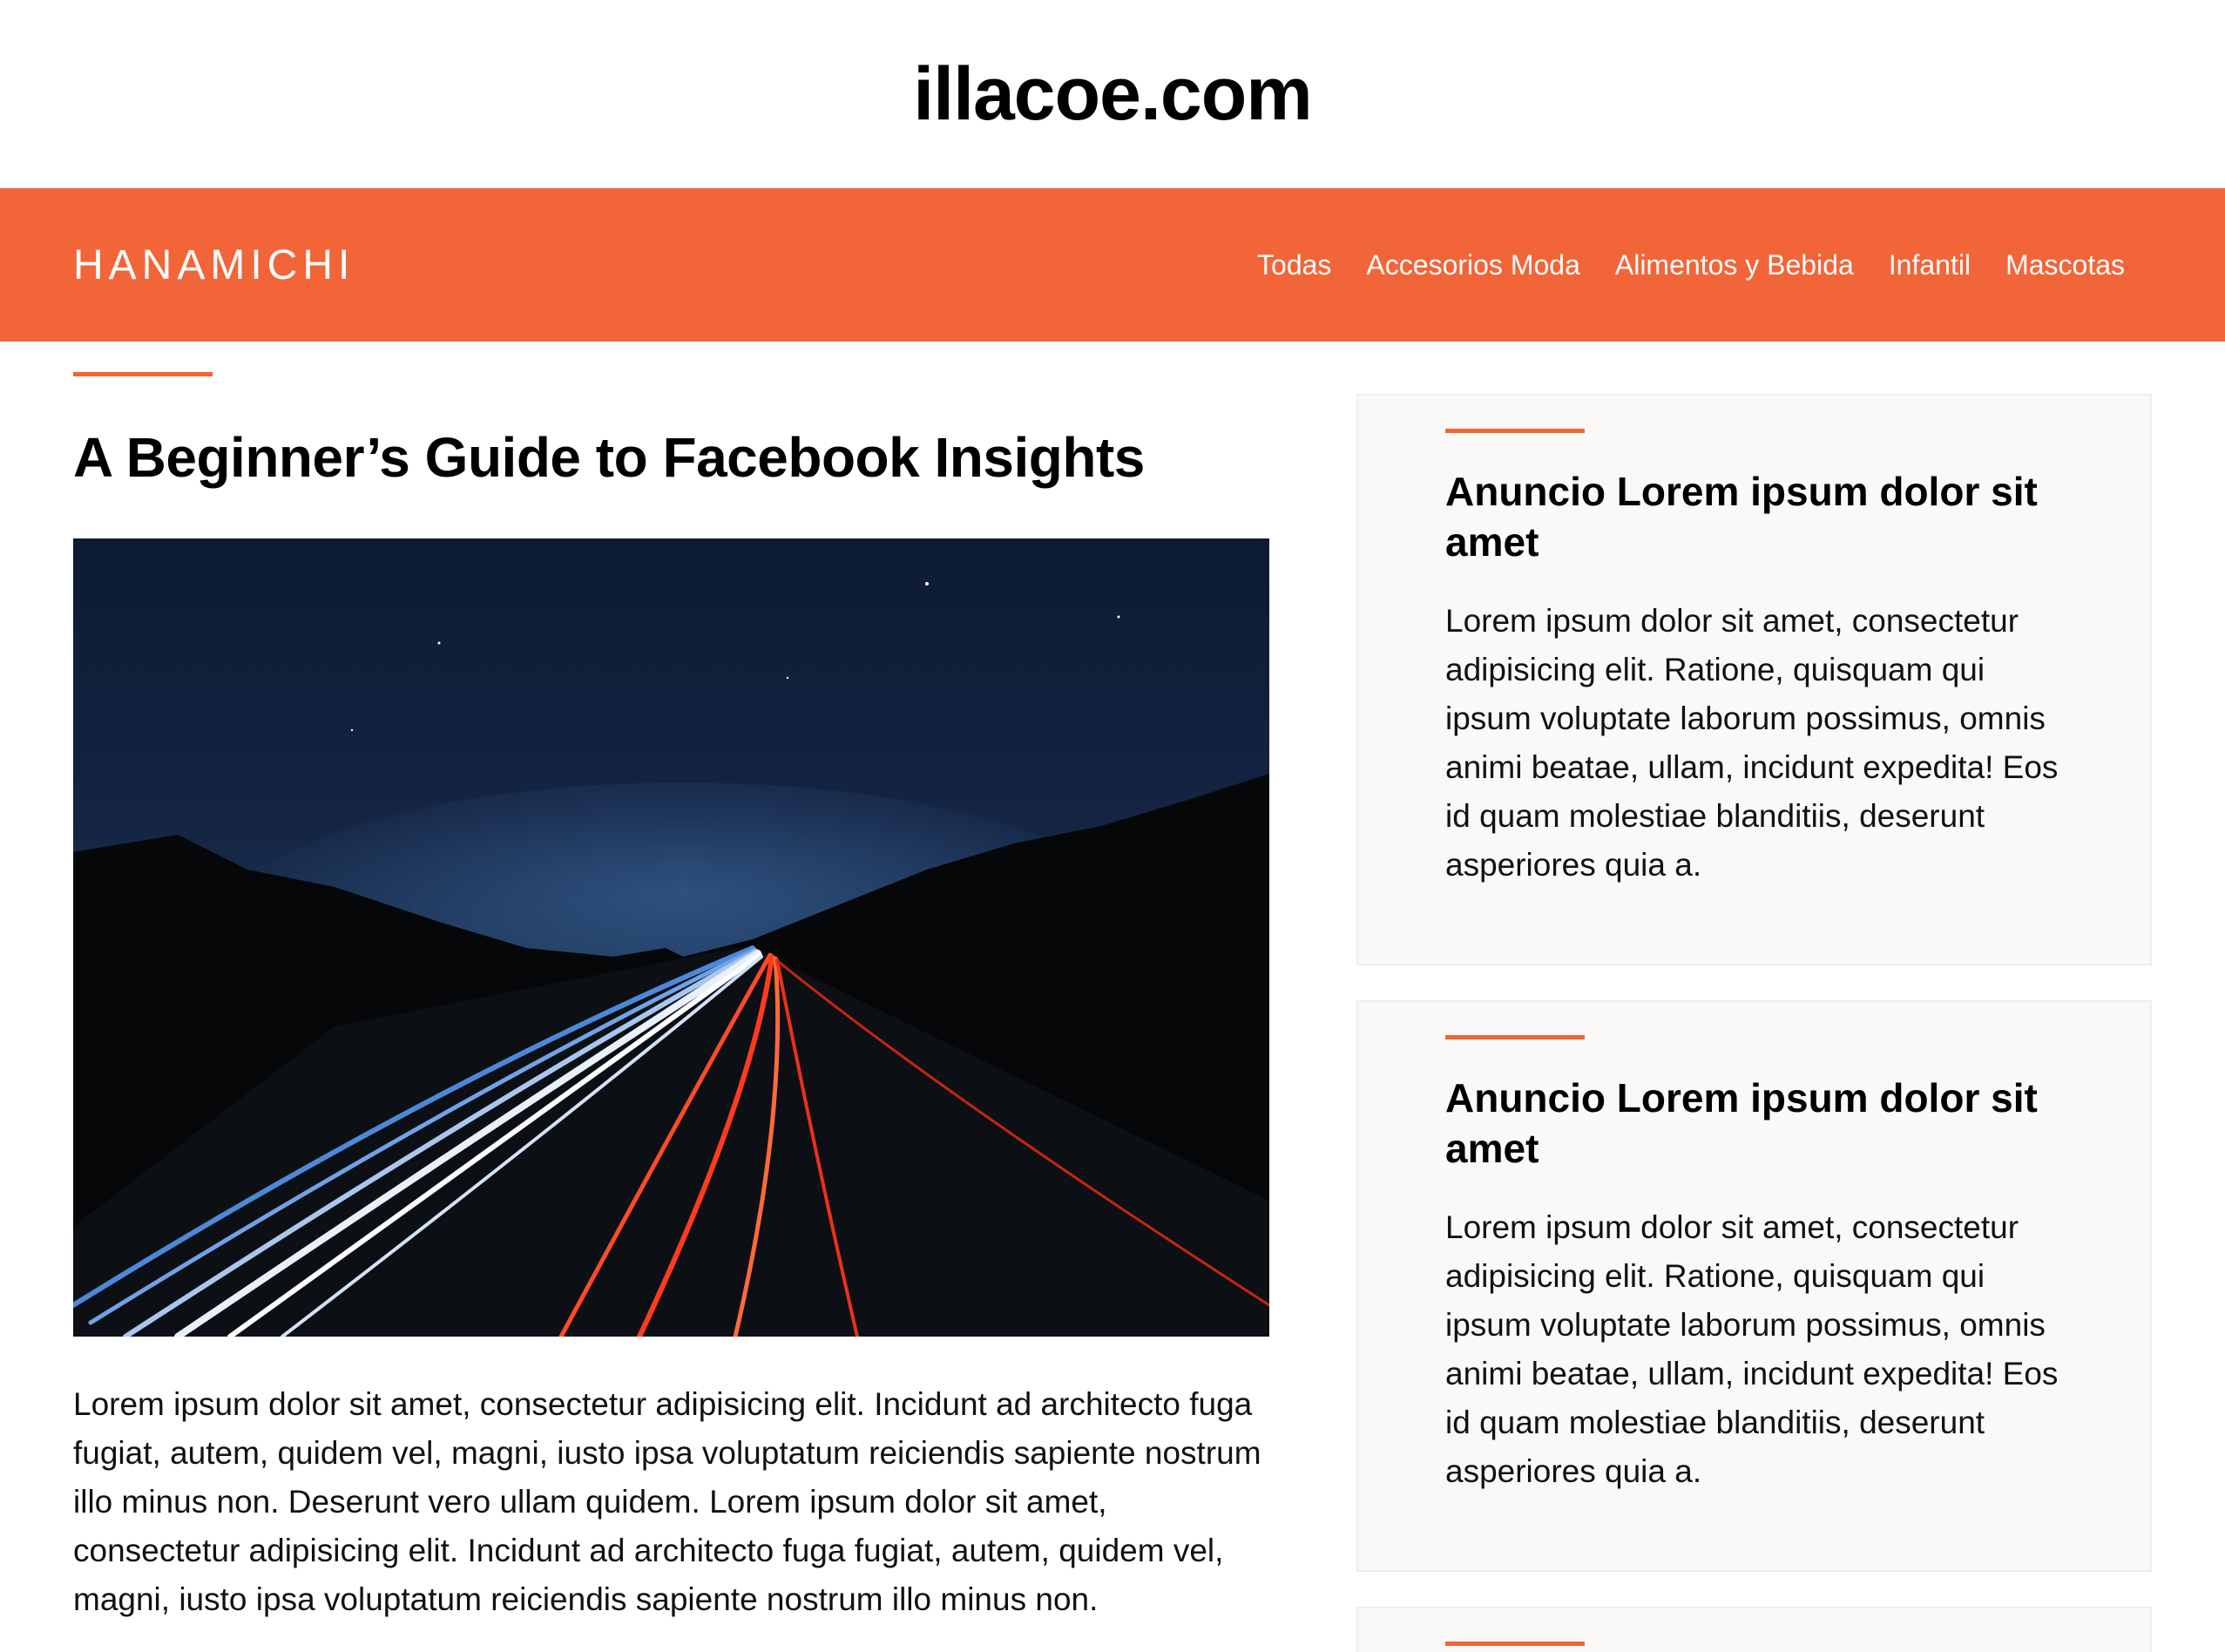  I want to click on nav-link-infantil: Infantil, so click(1930, 265).